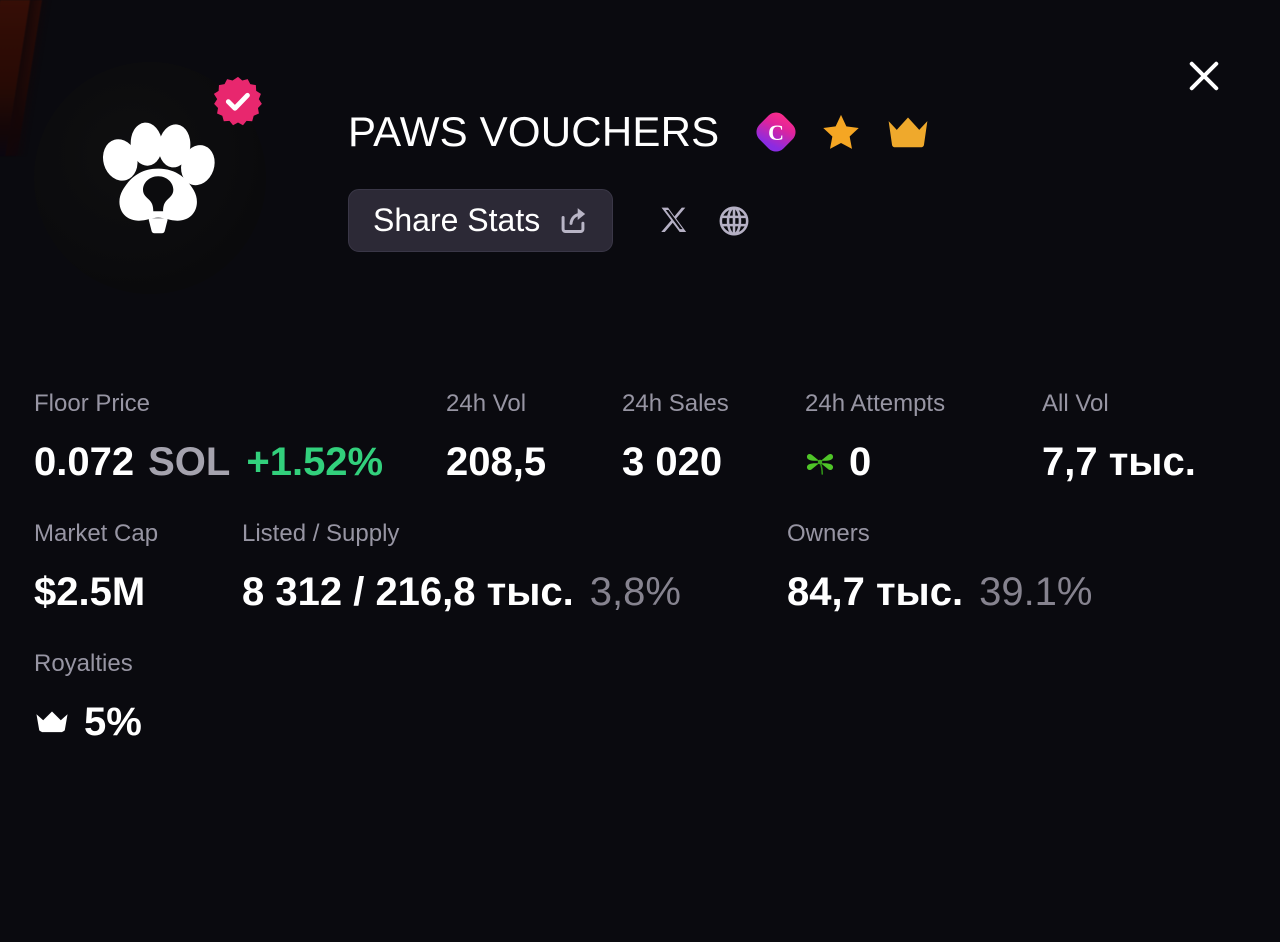 The height and width of the screenshot is (942, 1280). Describe the element at coordinates (84, 462) in the screenshot. I see `floor-price-amount: 0.072` at that location.